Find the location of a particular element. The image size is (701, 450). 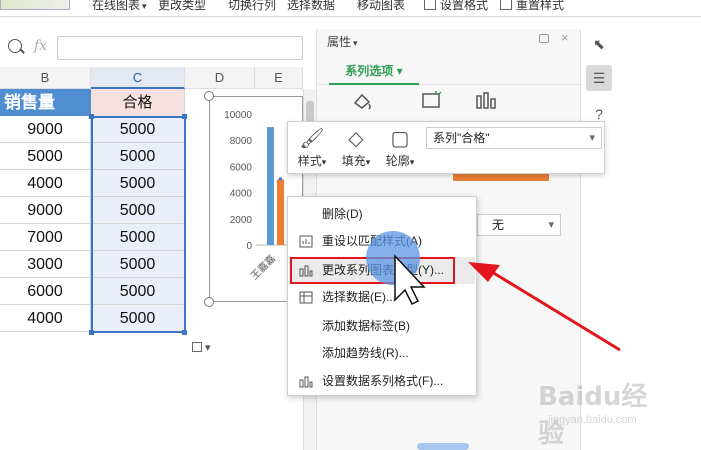

red-arrow-head is located at coordinates (484, 272).